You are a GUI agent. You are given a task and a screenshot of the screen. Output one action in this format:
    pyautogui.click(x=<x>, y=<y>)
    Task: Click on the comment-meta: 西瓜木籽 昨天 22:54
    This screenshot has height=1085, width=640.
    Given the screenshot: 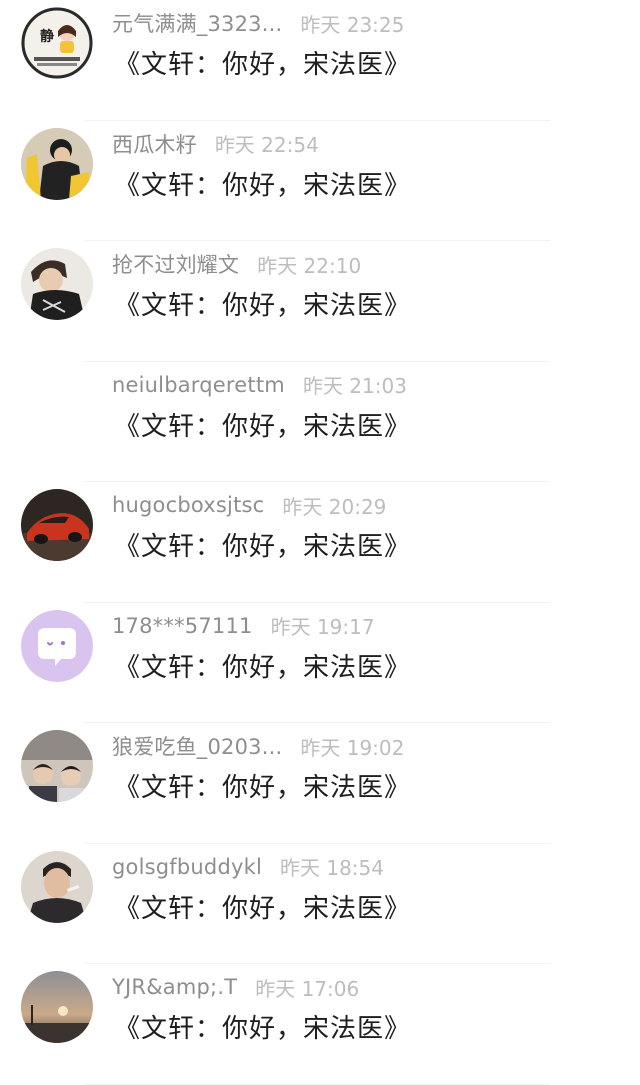 What is the action you would take?
    pyautogui.click(x=215, y=144)
    